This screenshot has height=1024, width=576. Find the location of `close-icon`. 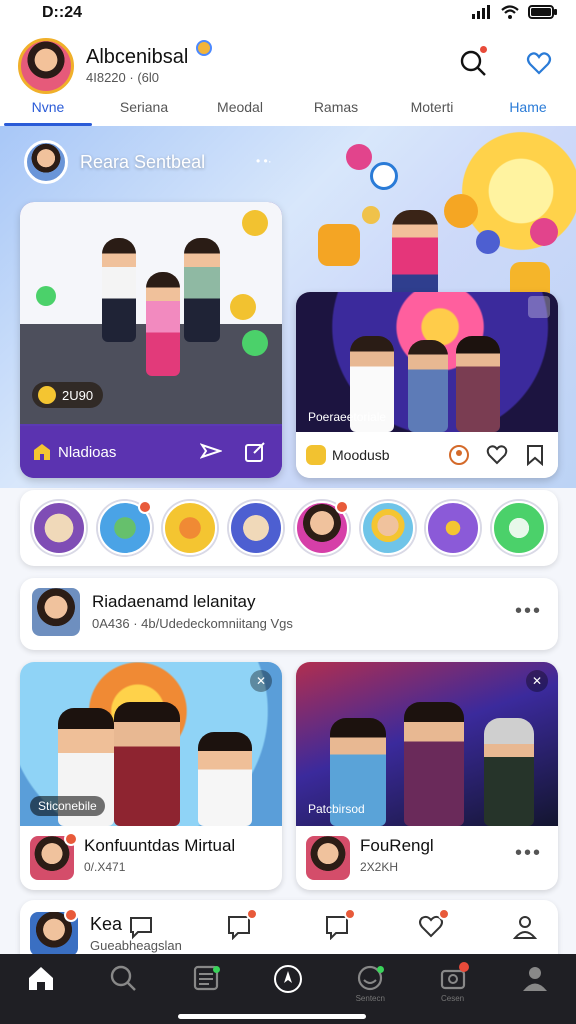

close-icon is located at coordinates (539, 307).